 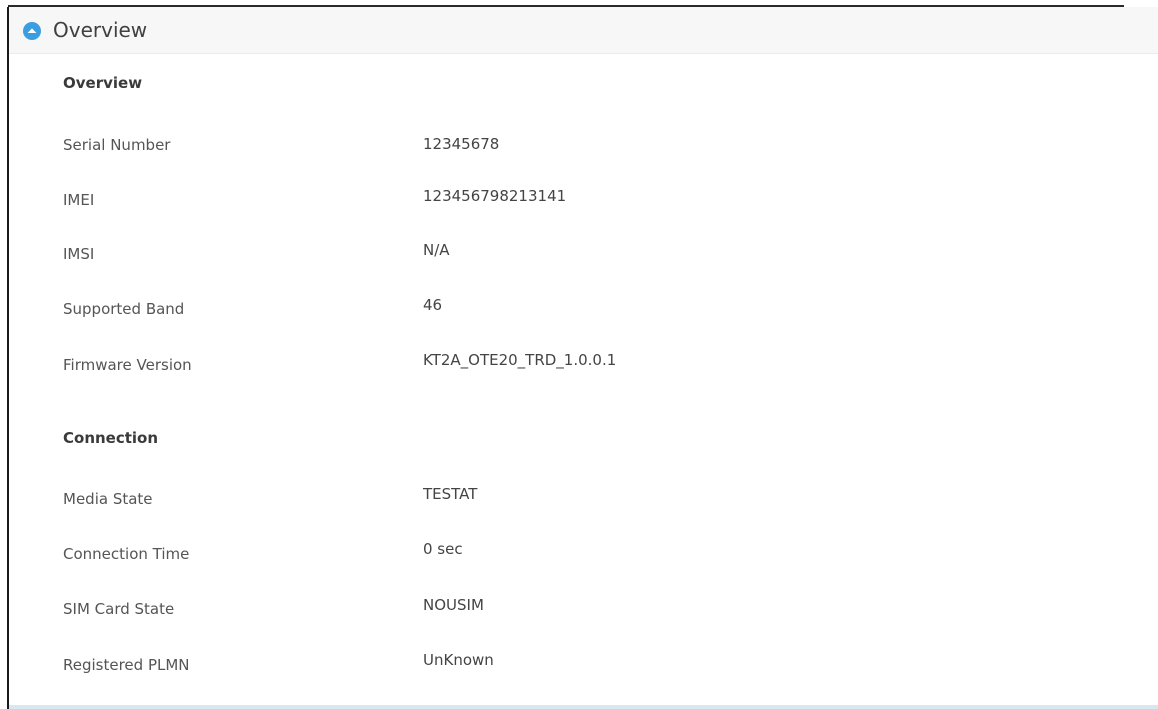 I want to click on label-imei: IMEI, so click(x=79, y=200).